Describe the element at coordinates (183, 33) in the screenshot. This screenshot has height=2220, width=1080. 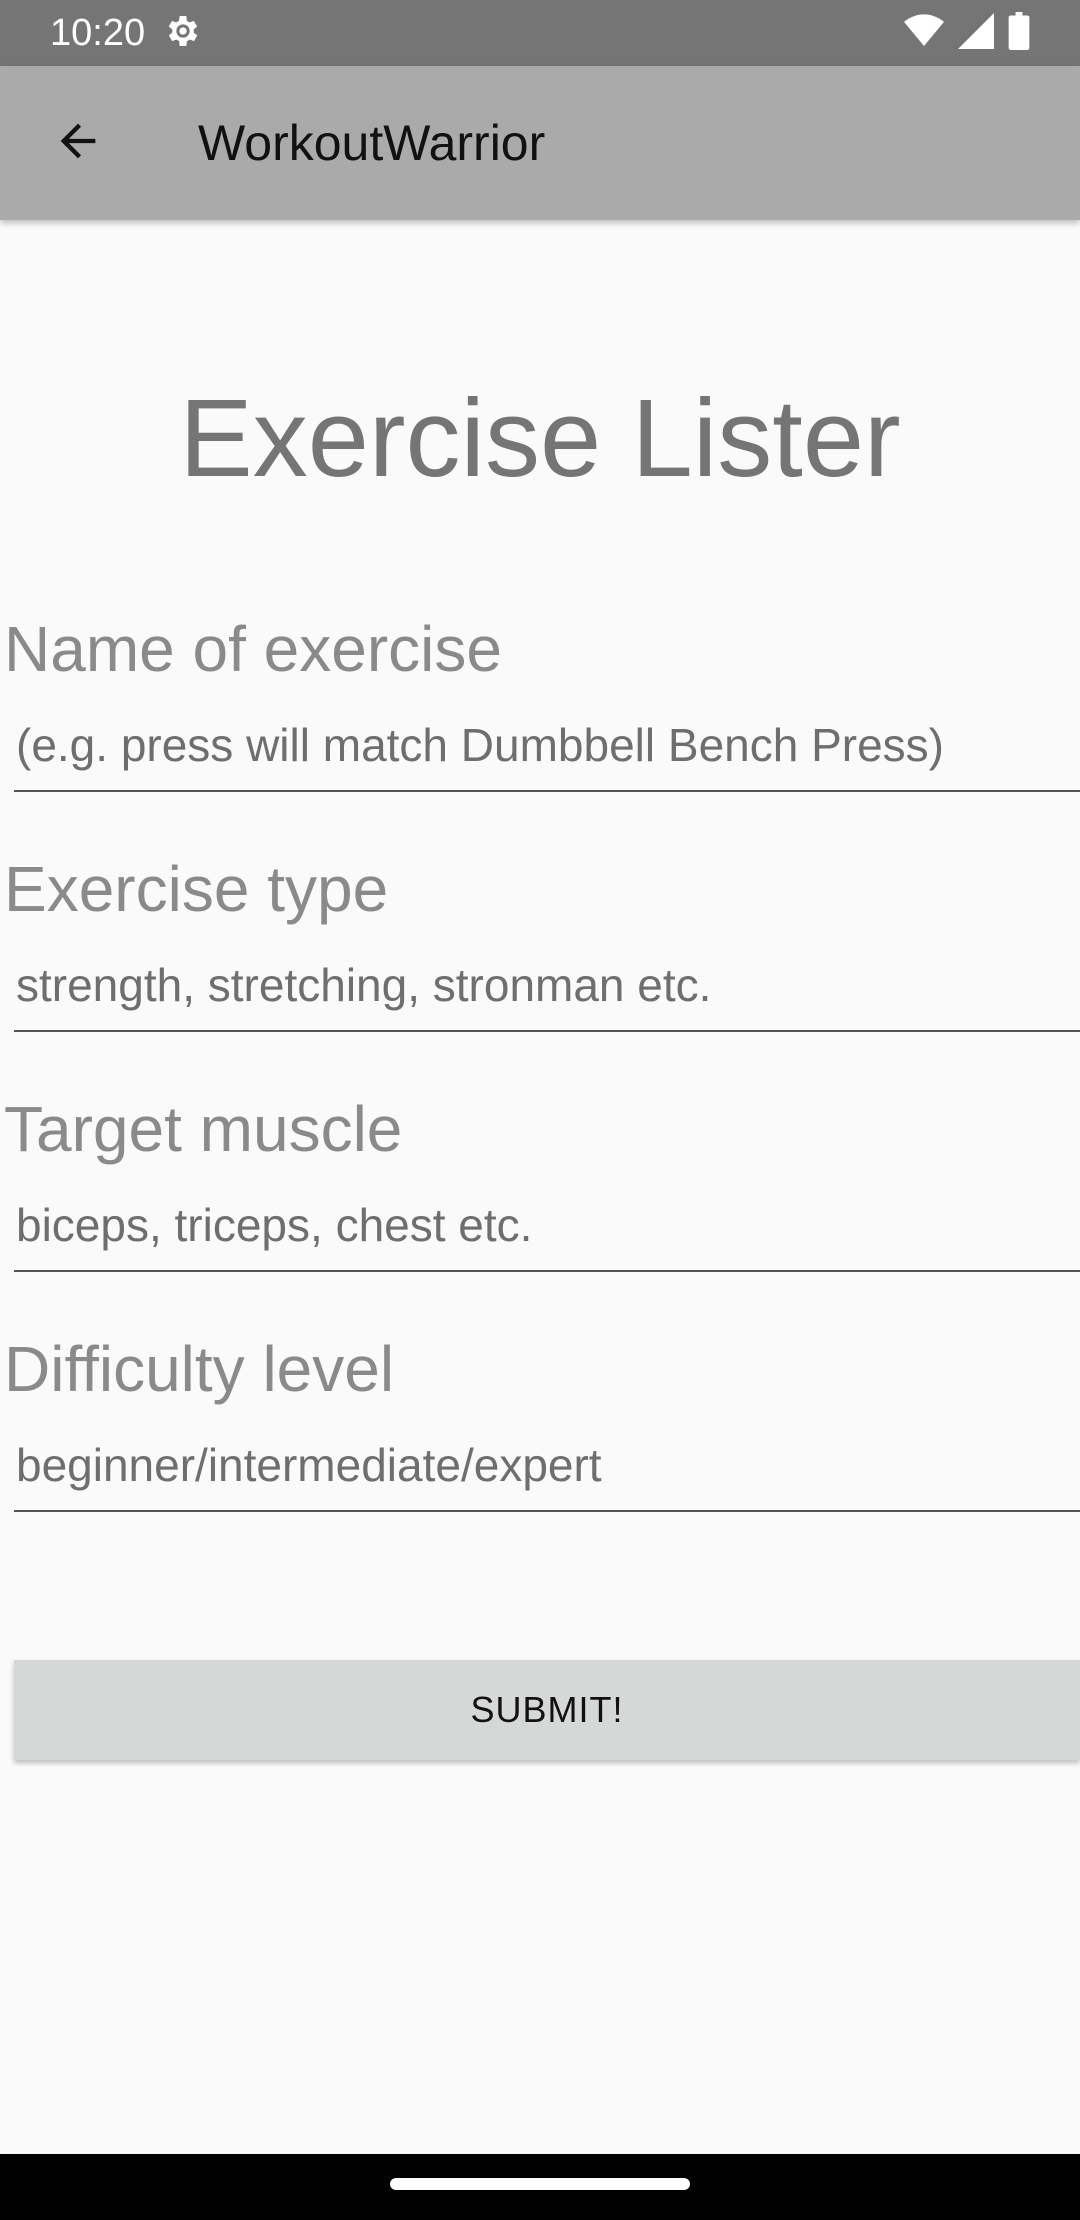
I see `settings-gear-icon` at that location.